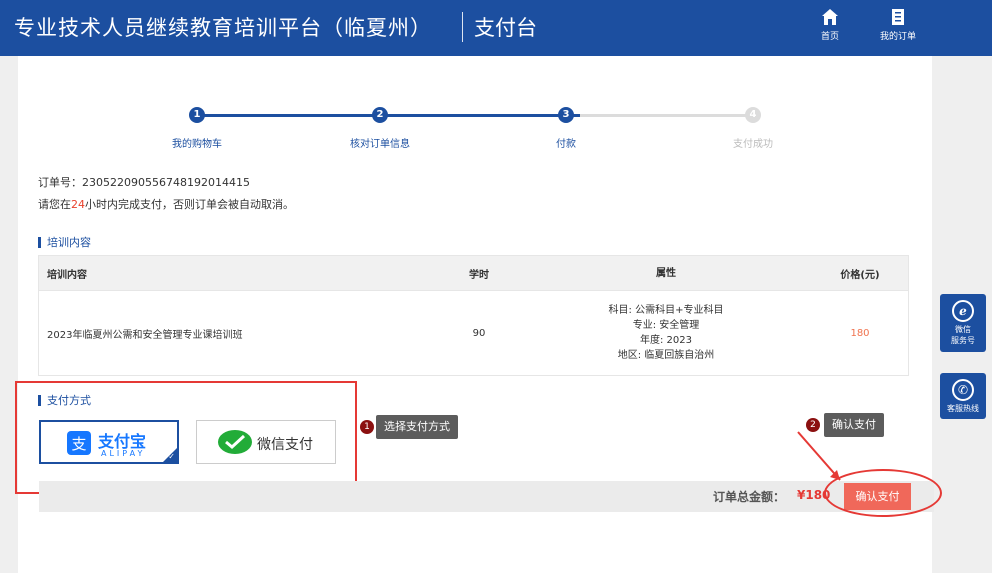 This screenshot has height=573, width=992. Describe the element at coordinates (417, 427) in the screenshot. I see `tip-select-payment: 选择支付方式` at that location.